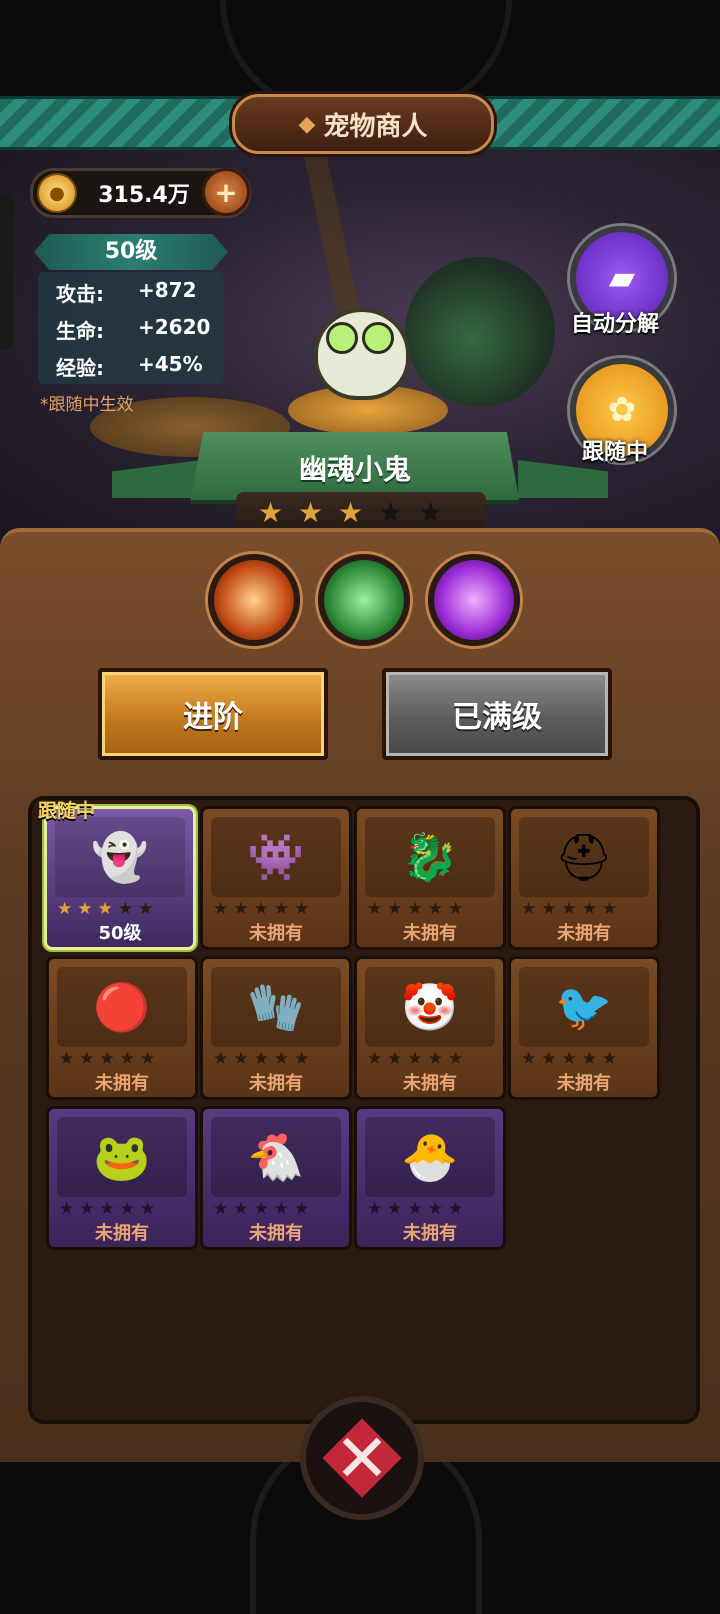 Image resolution: width=720 pixels, height=1614 pixels. Describe the element at coordinates (480, 332) in the screenshot. I see `scene-flask` at that location.